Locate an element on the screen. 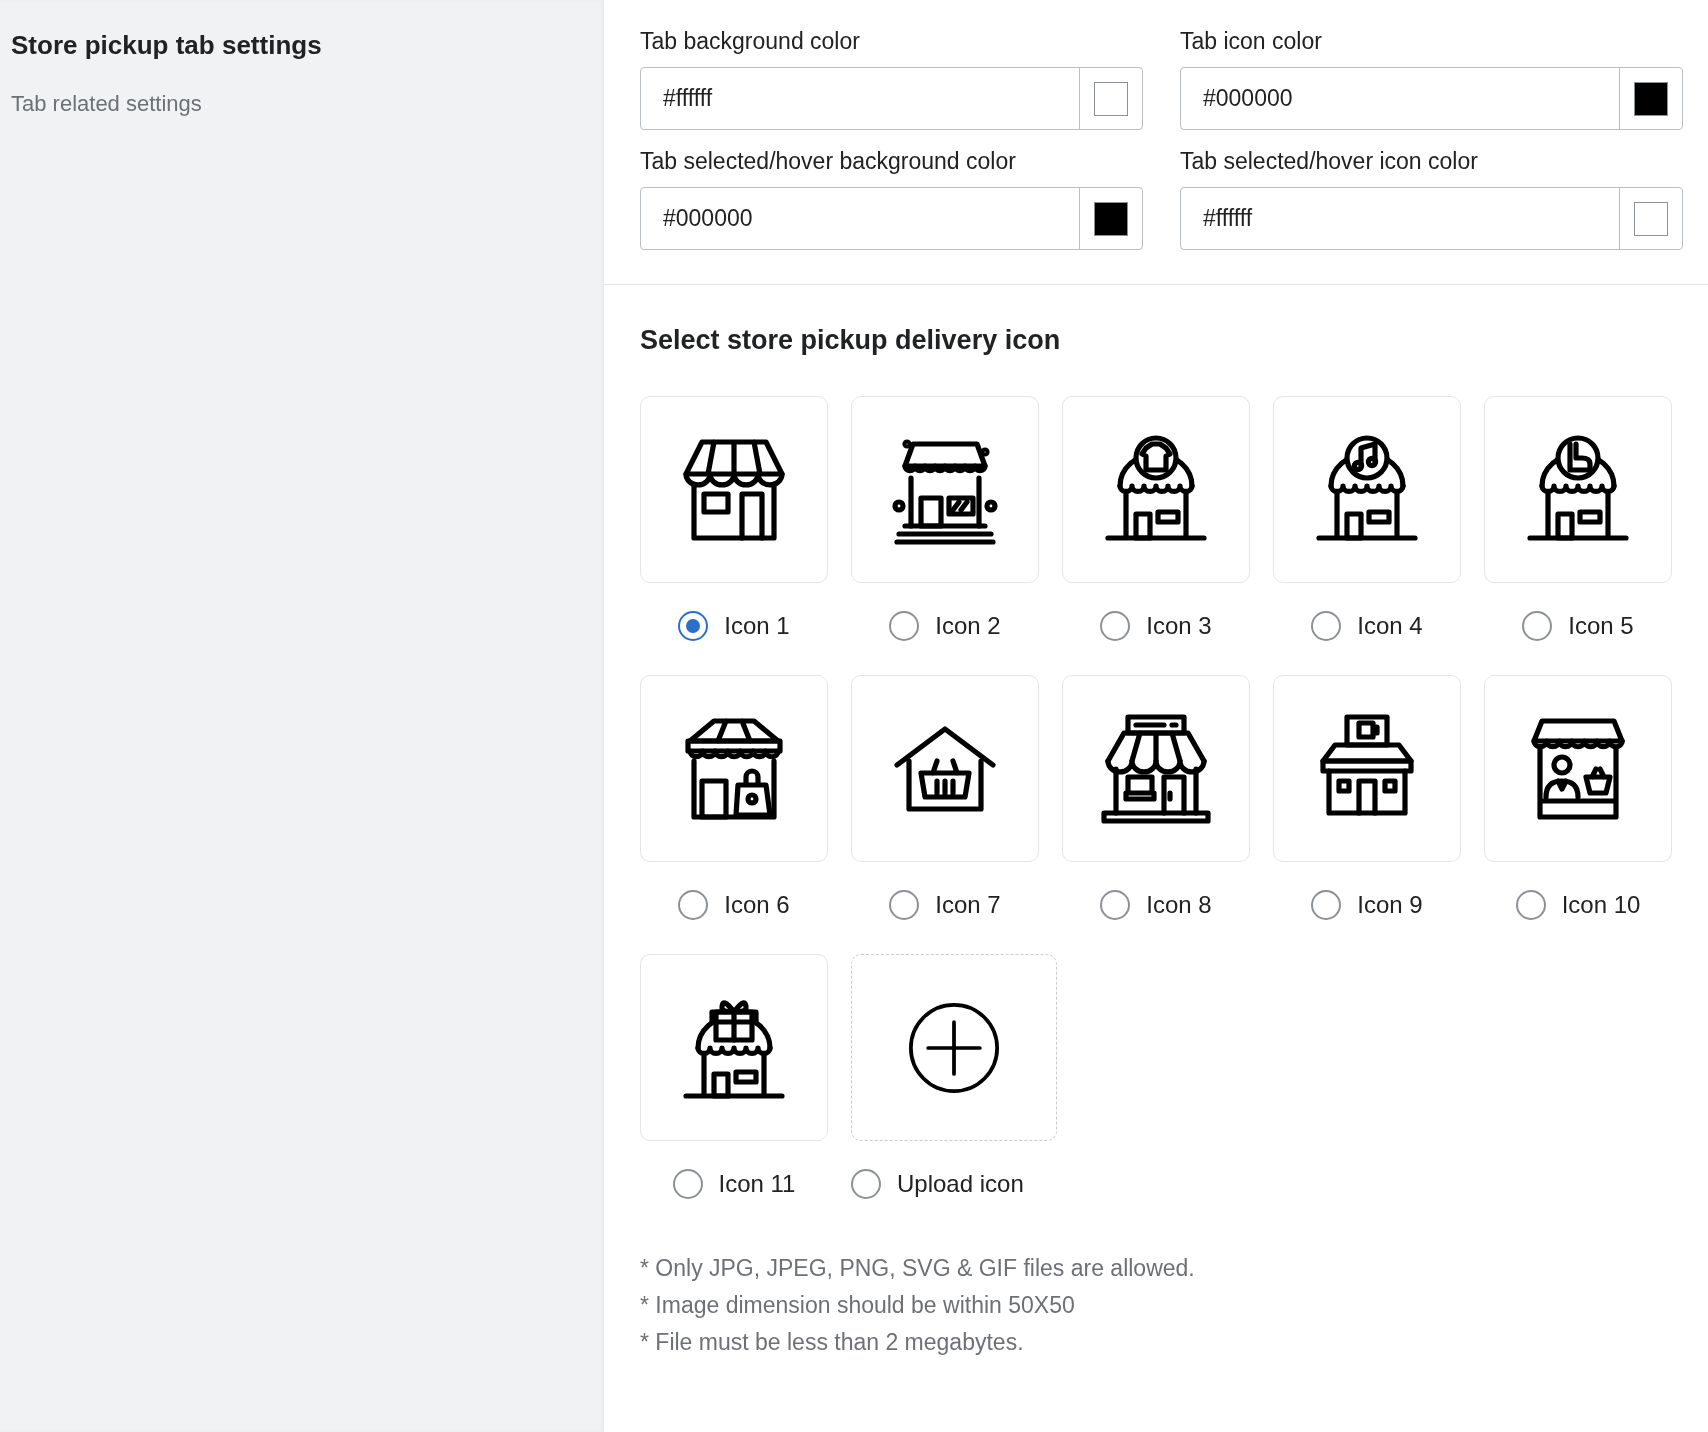 Image resolution: width=1708 pixels, height=1432 pixels. plus-circle-icon is located at coordinates (954, 1047).